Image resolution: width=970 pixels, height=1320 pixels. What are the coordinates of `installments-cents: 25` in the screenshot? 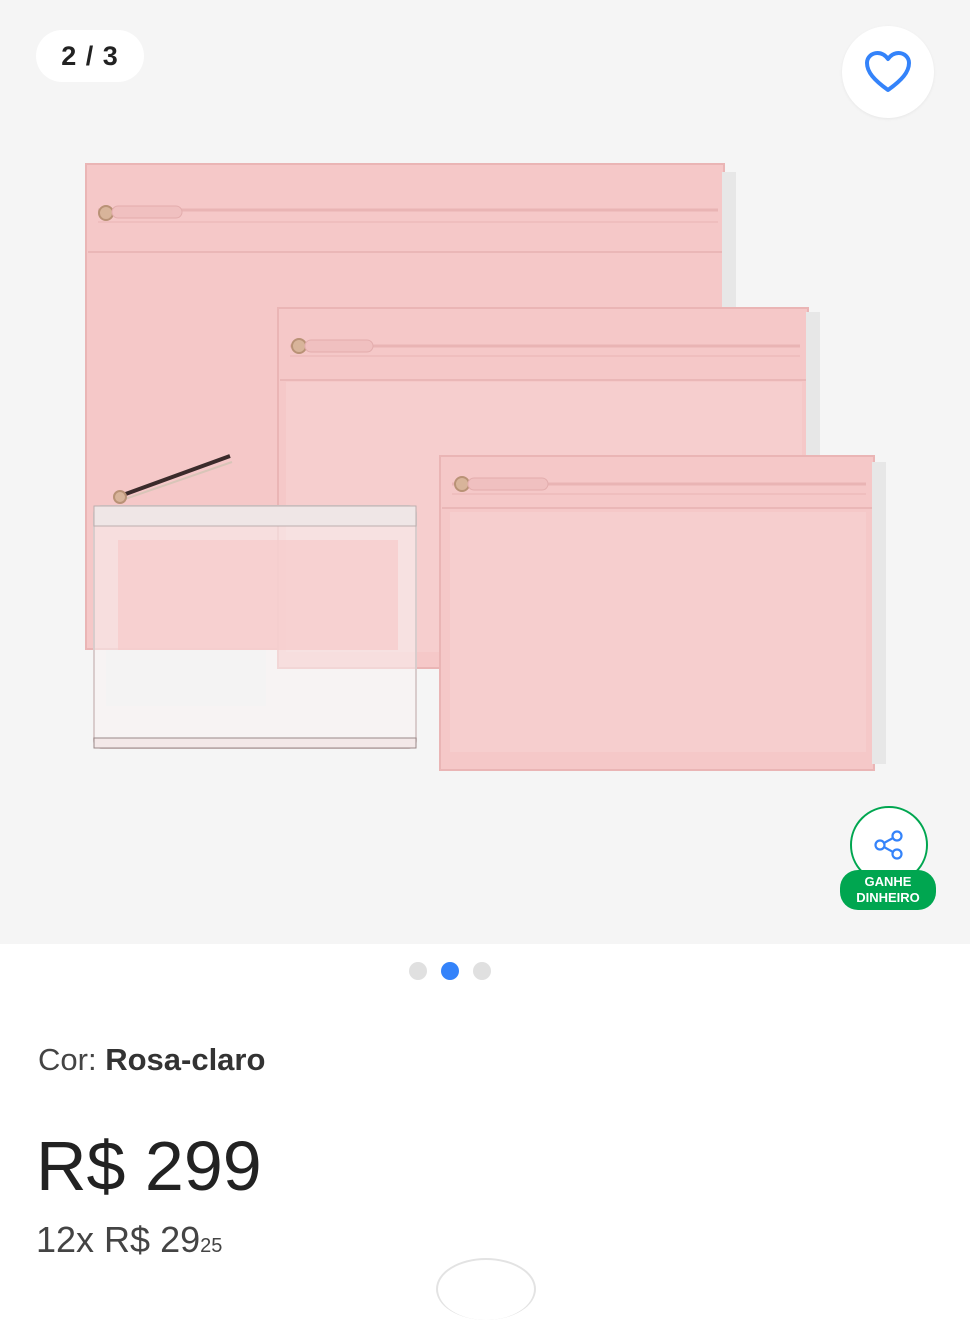 It's located at (211, 1246).